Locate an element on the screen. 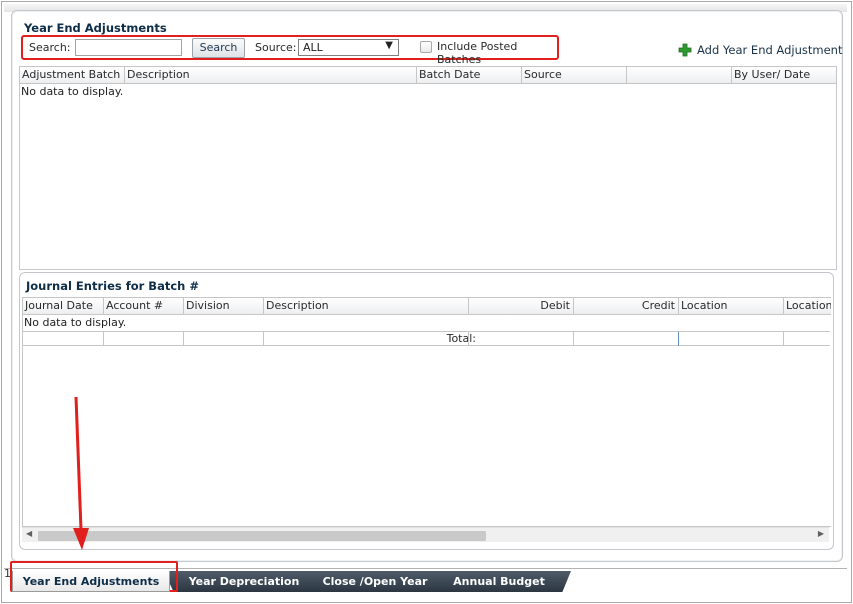 The image size is (853, 604). source-select-value: ALL is located at coordinates (313, 47).